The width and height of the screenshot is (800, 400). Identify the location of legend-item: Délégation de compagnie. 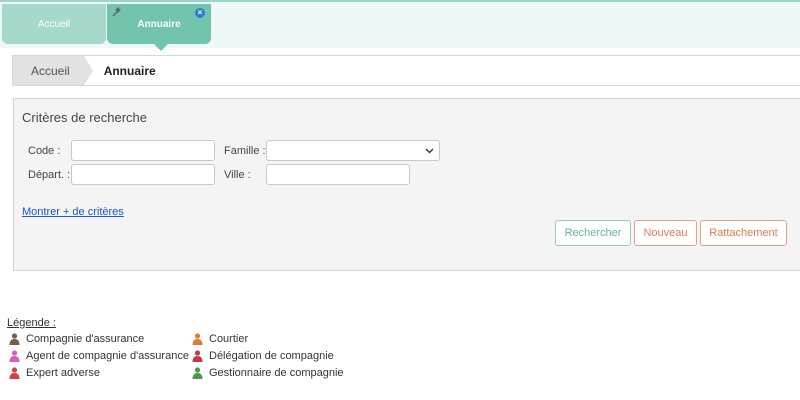
(263, 356).